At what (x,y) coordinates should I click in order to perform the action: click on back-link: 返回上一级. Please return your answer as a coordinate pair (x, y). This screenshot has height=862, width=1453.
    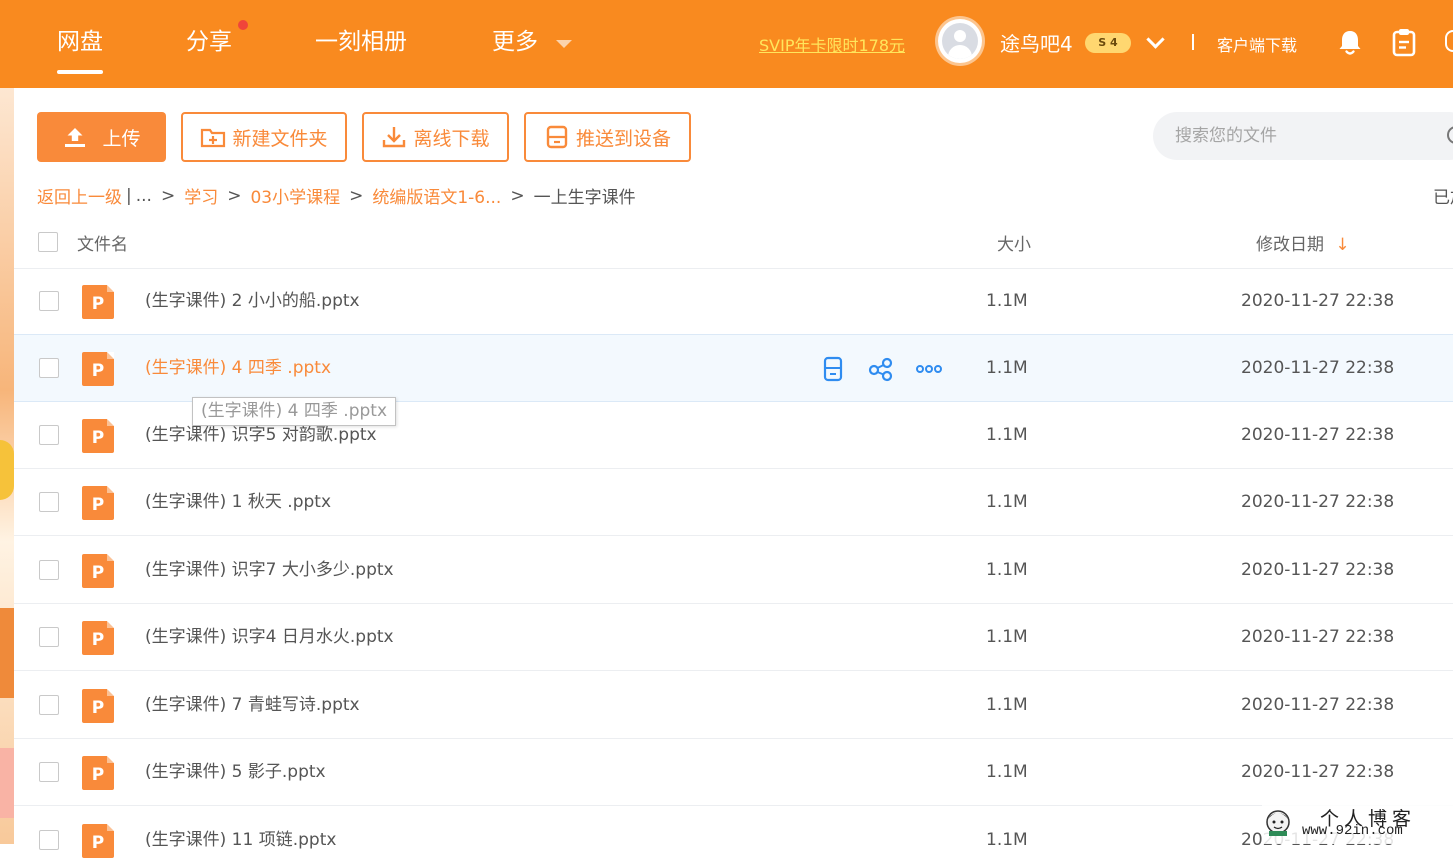
    Looking at the image, I should click on (79, 195).